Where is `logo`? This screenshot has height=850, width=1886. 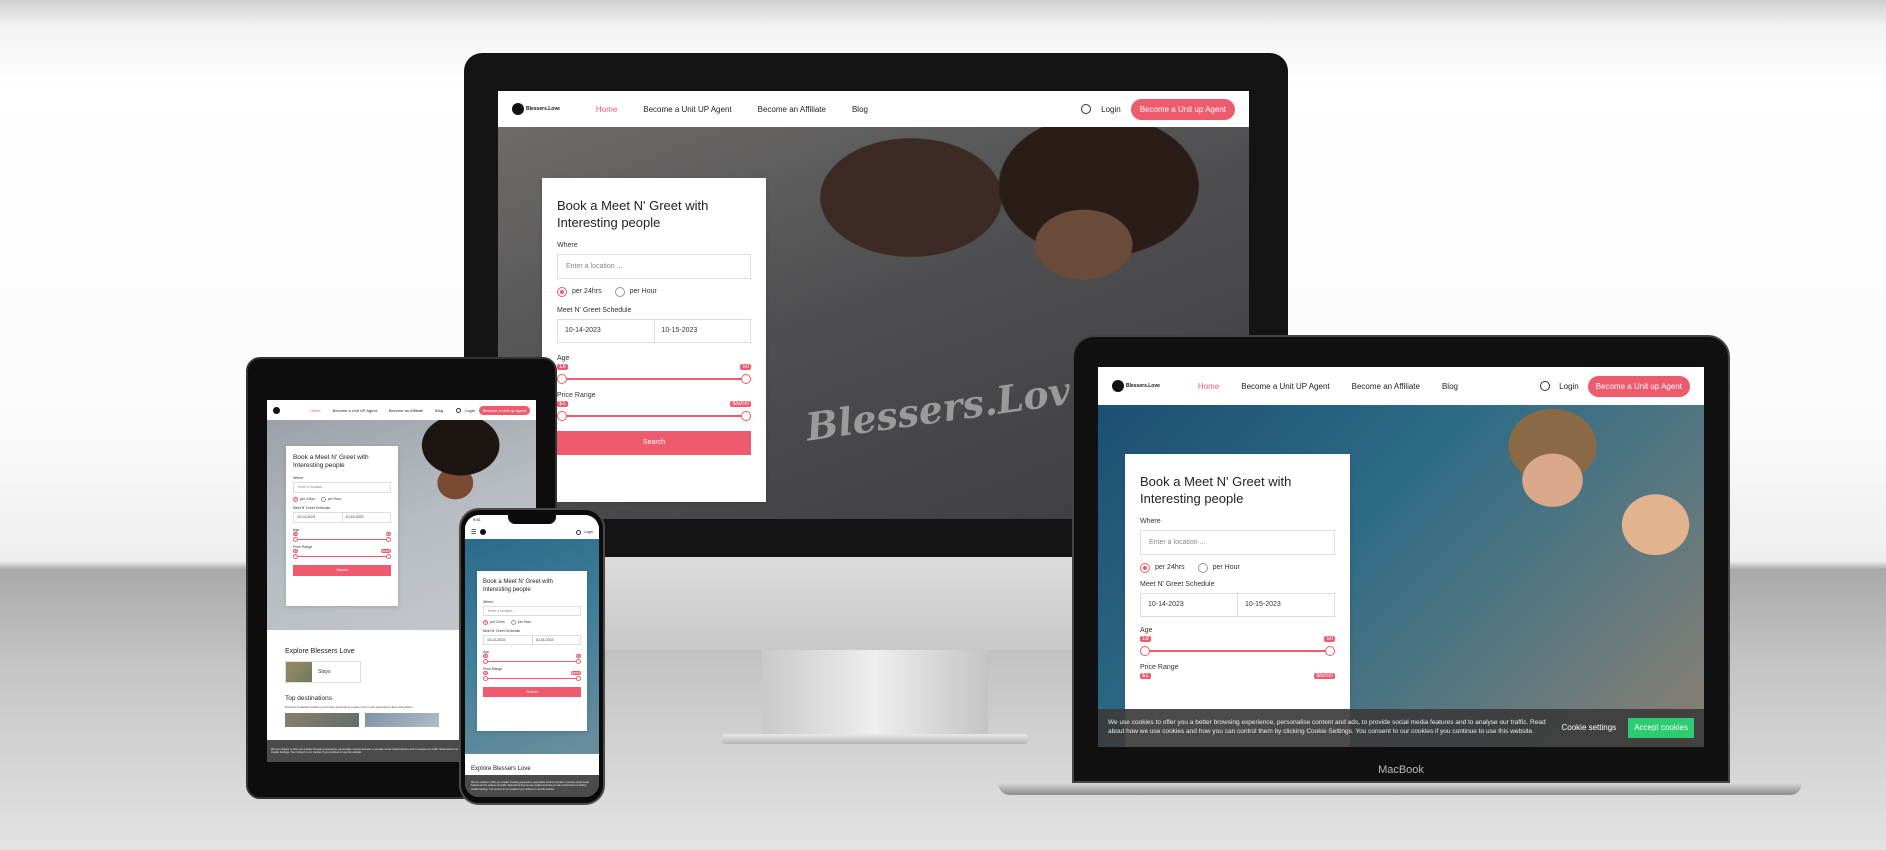
logo is located at coordinates (276, 410).